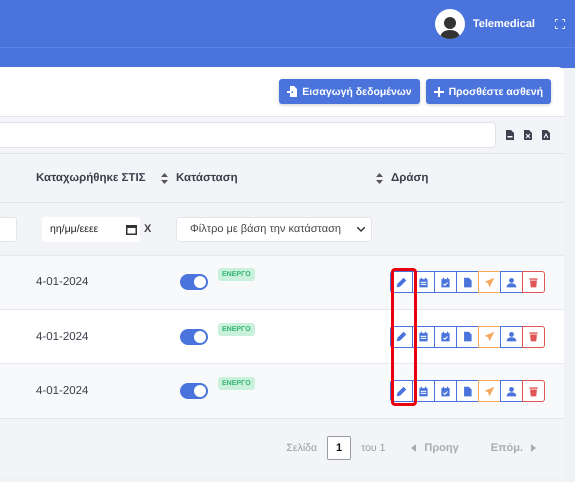 This screenshot has height=482, width=575. Describe the element at coordinates (533, 448) in the screenshot. I see `caret-right-icon` at that location.